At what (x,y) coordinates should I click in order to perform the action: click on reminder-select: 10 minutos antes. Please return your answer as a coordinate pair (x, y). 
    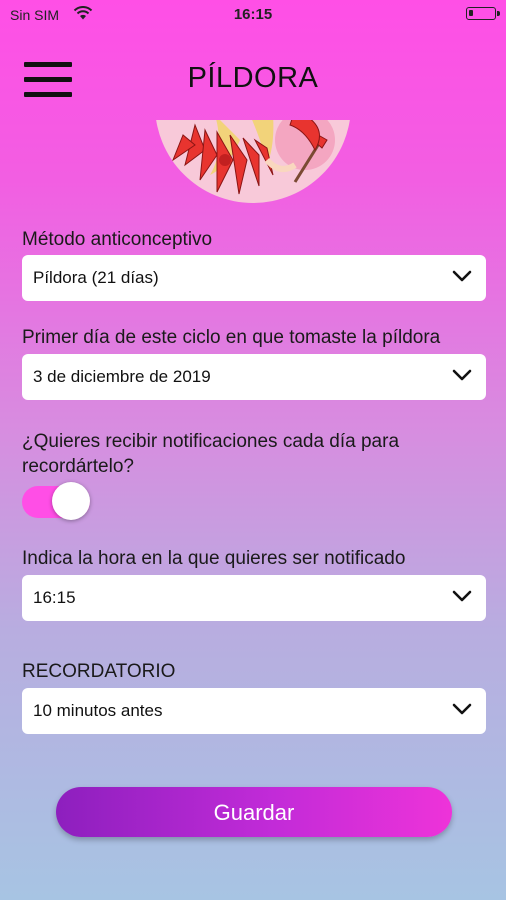
    Looking at the image, I should click on (254, 711).